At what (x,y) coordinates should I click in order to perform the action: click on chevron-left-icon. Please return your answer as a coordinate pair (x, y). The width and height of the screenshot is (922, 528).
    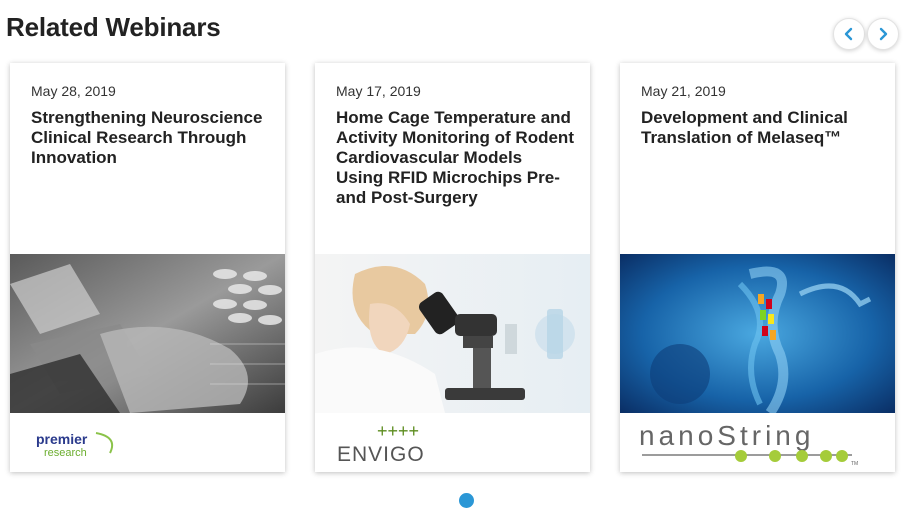
    Looking at the image, I should click on (849, 34).